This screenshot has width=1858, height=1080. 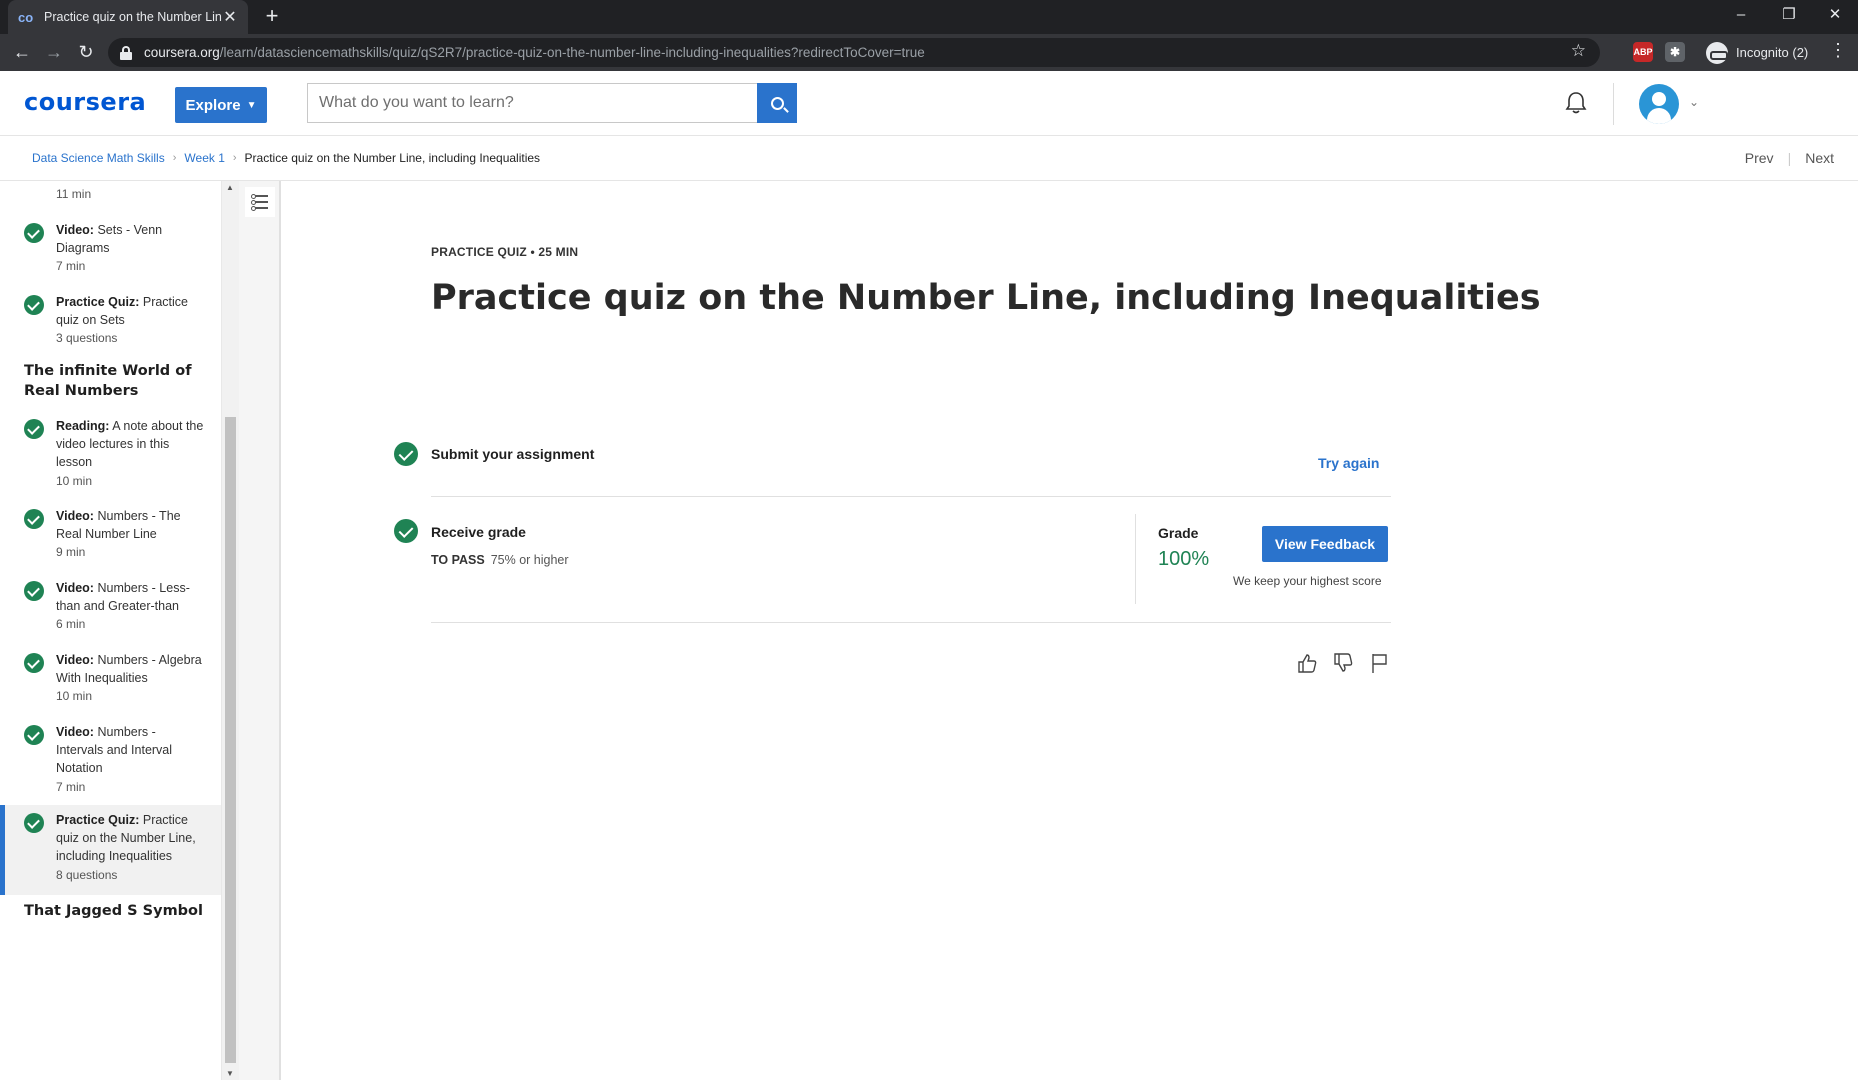 What do you see at coordinates (126, 52) in the screenshot?
I see `lock-icon` at bounding box center [126, 52].